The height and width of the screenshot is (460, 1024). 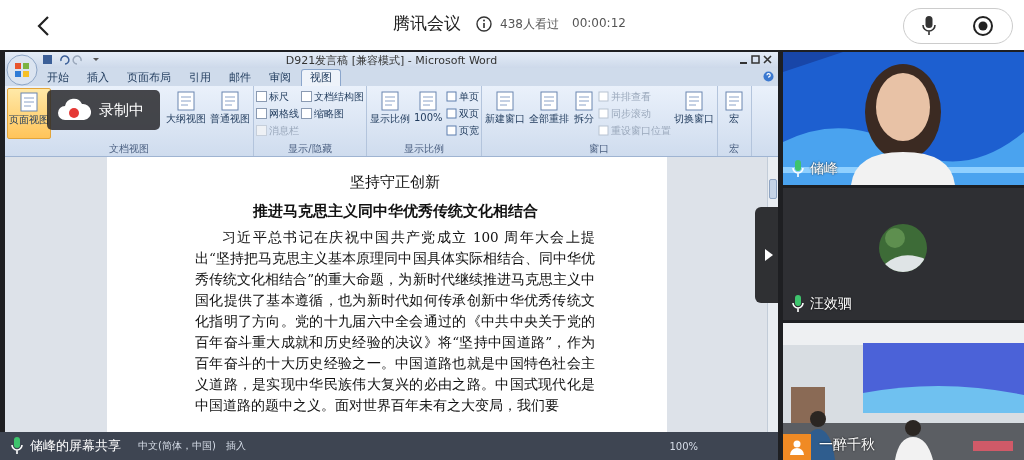 What do you see at coordinates (768, 76) in the screenshot?
I see `help-icon` at bounding box center [768, 76].